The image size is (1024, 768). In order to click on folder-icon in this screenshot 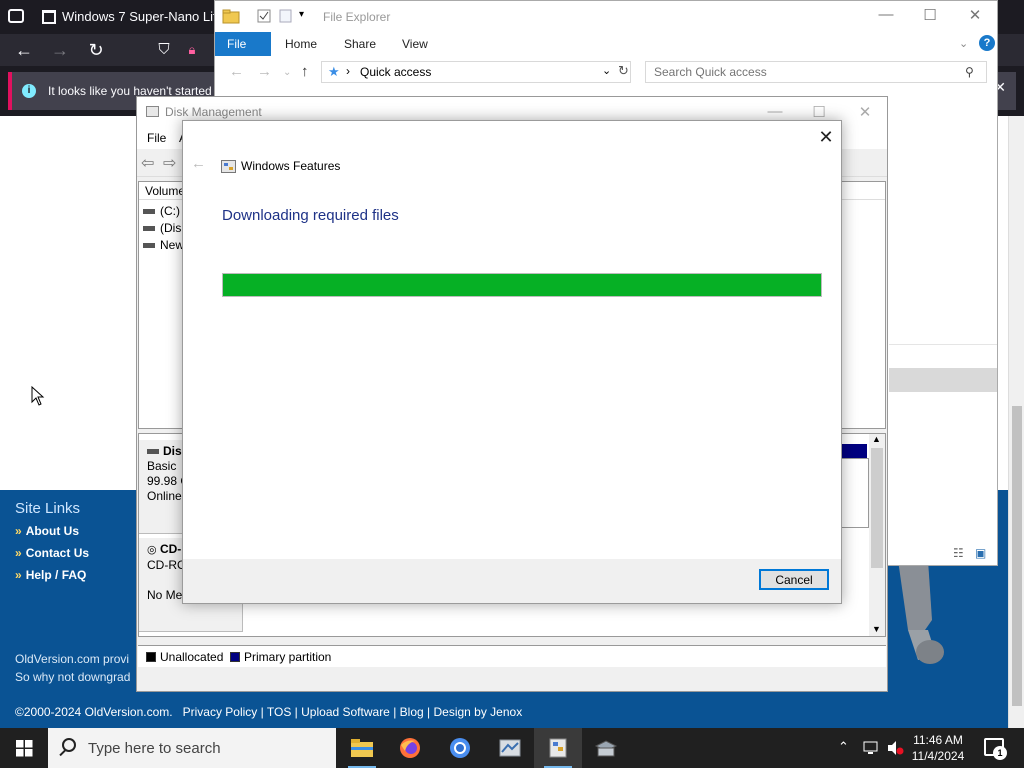, I will do `click(231, 16)`.